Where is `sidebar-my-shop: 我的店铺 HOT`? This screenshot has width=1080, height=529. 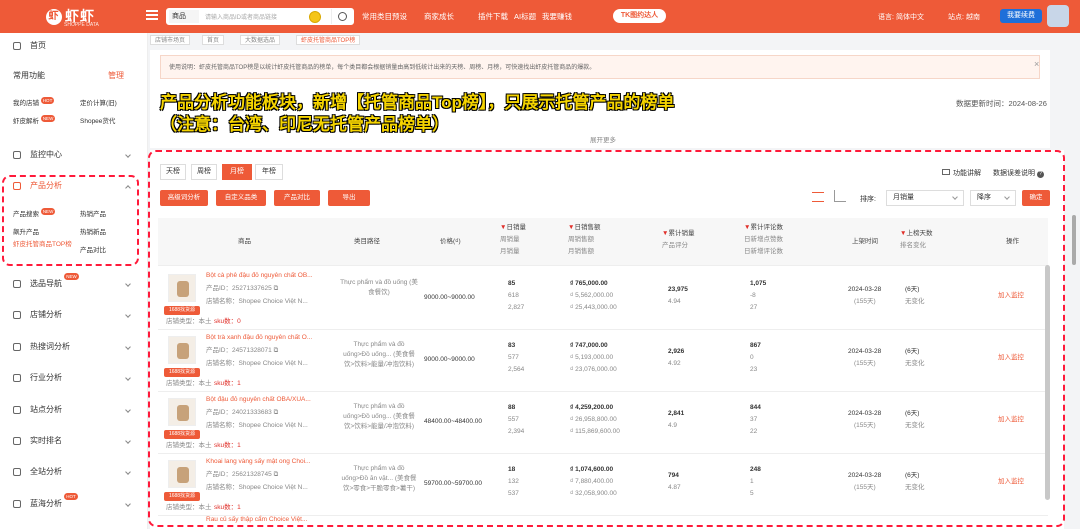 sidebar-my-shop: 我的店铺 HOT is located at coordinates (34, 102).